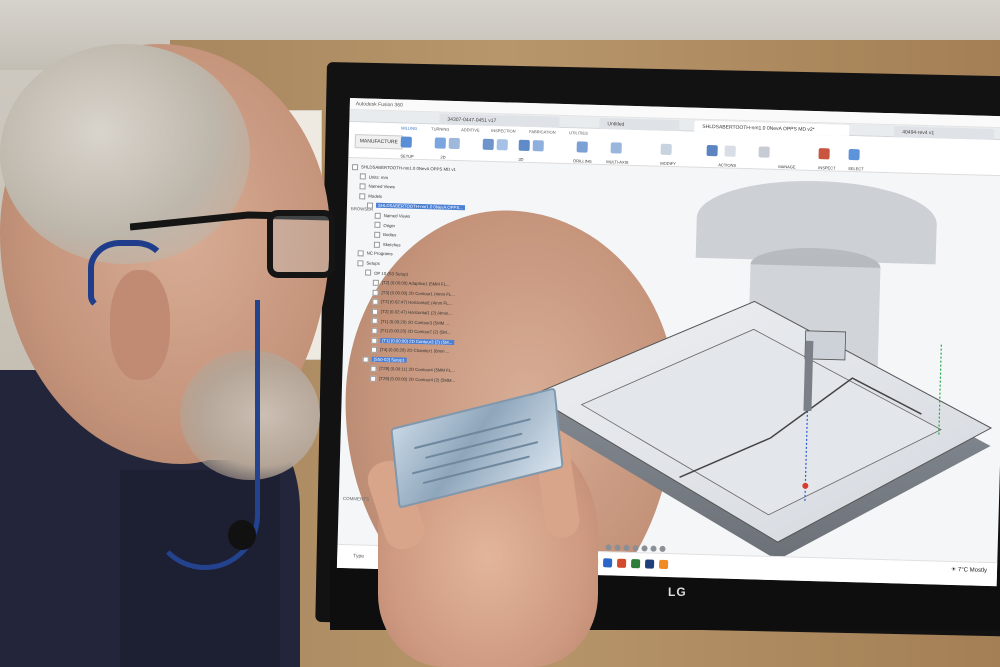 This screenshot has width=1000, height=667. I want to click on 2d-toolpath-icon, so click(440, 143).